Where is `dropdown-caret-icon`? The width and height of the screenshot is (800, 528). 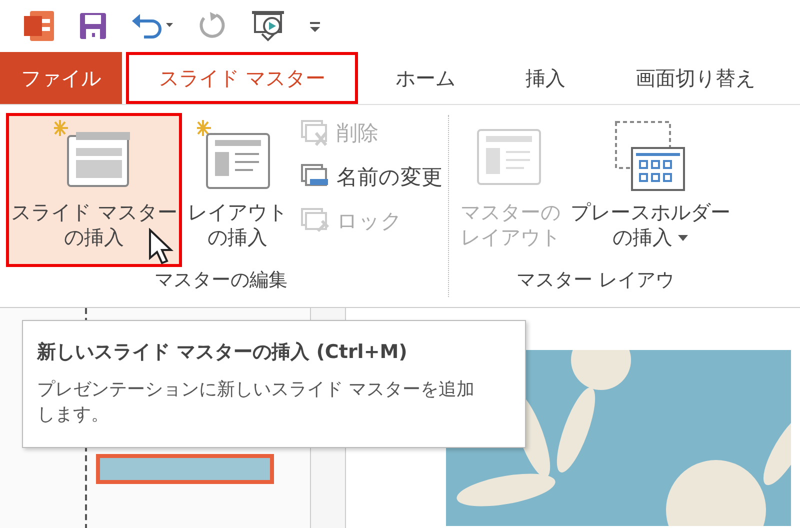
dropdown-caret-icon is located at coordinates (683, 237).